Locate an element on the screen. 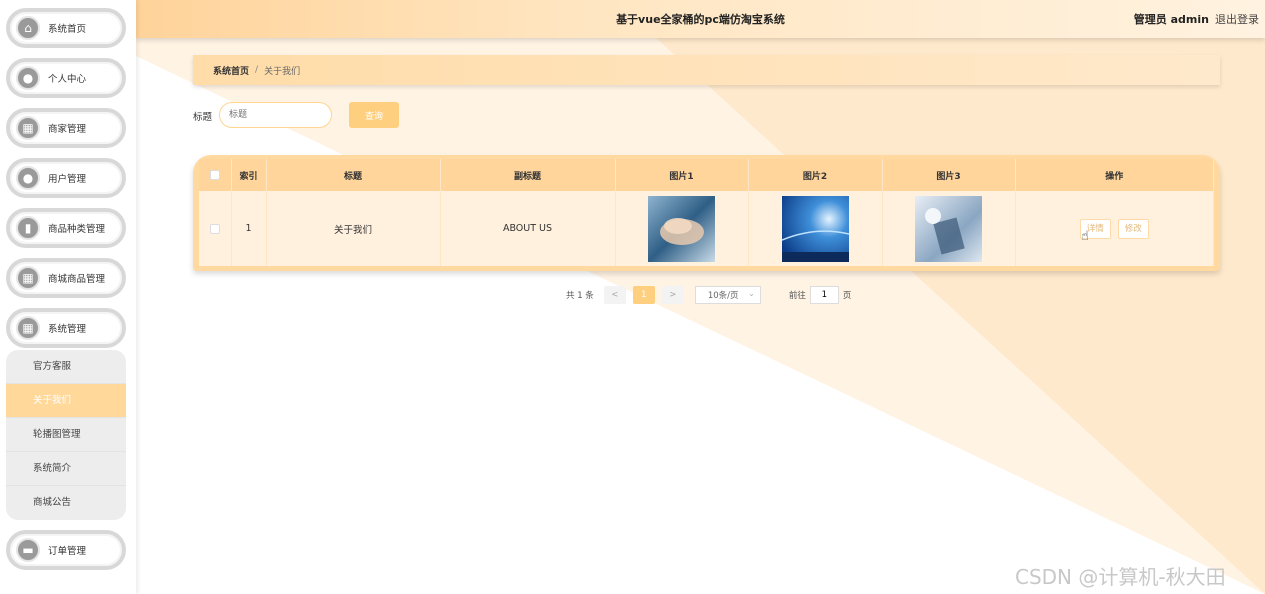 This screenshot has height=594, width=1265. column-header: 标题 is located at coordinates (353, 175).